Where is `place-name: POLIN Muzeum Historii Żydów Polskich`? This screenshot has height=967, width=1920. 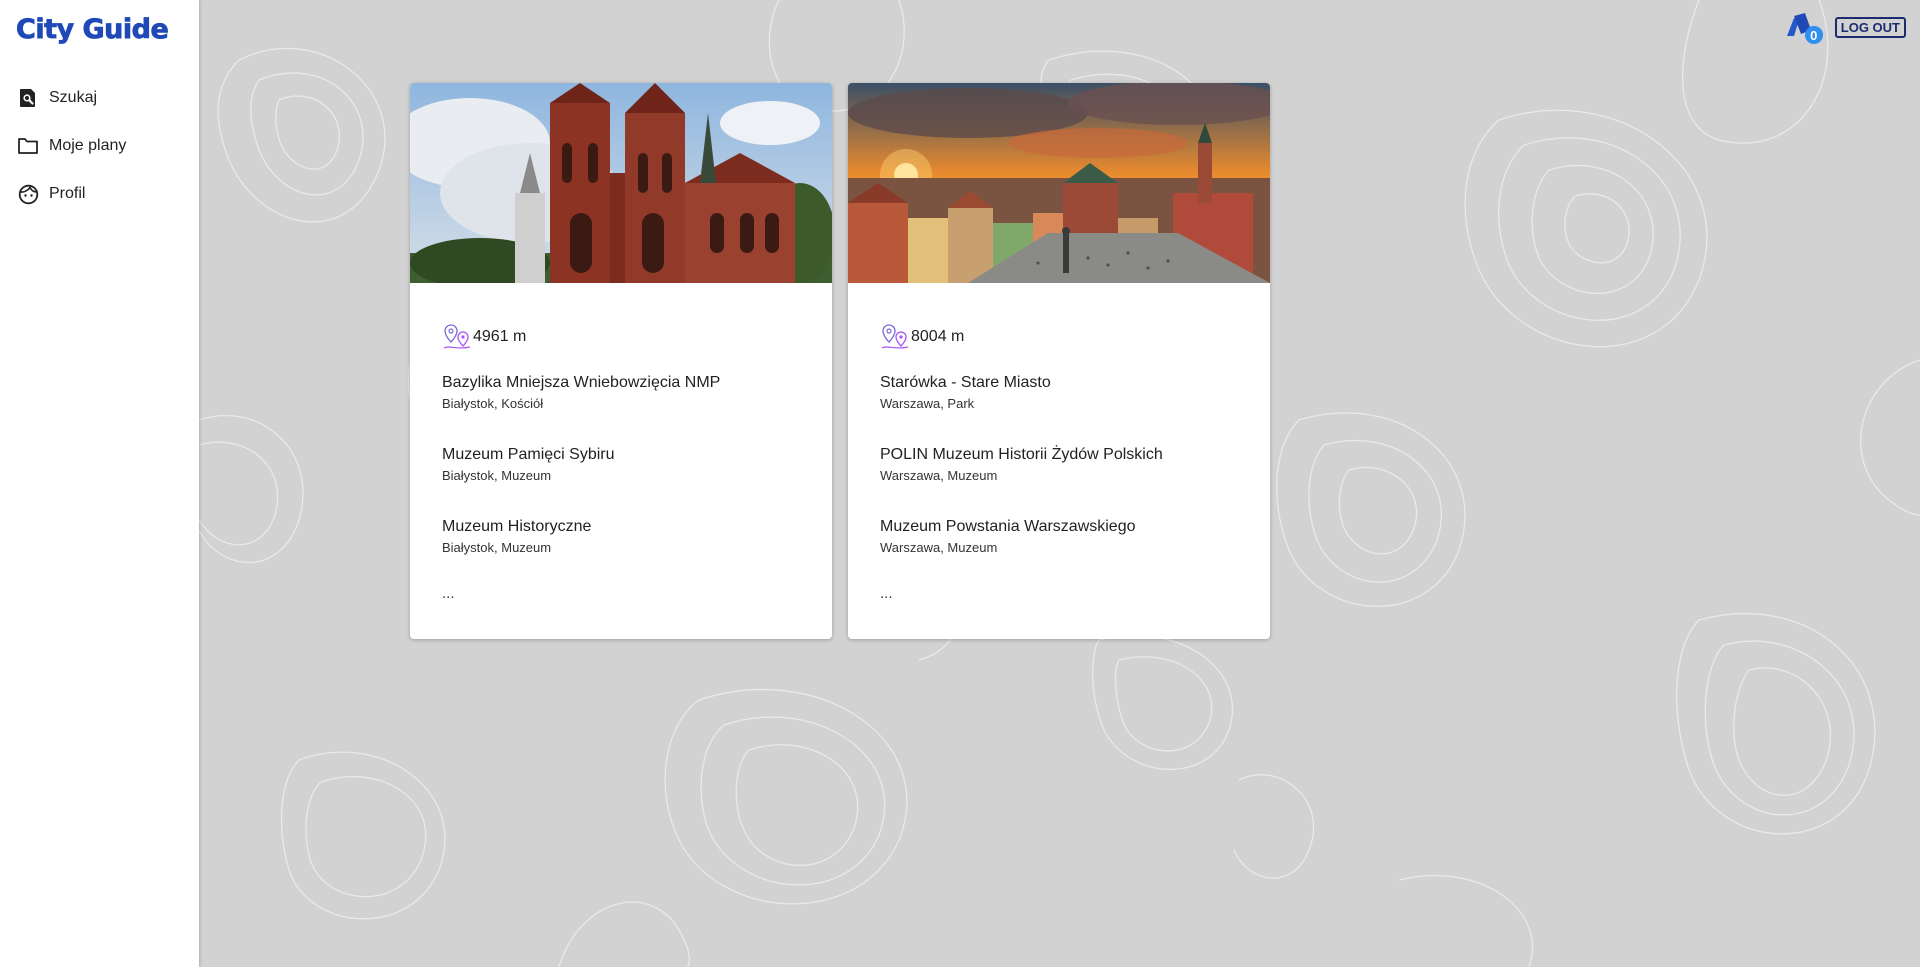 place-name: POLIN Muzeum Historii Żydów Polskich is located at coordinates (1021, 454).